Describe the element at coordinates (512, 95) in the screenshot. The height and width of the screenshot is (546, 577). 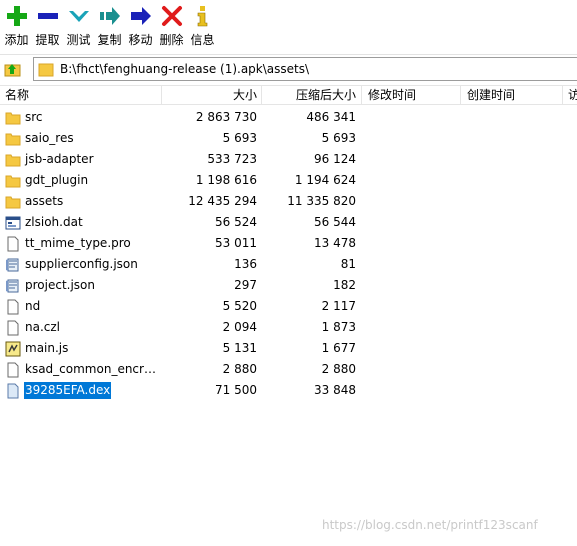
I see `column-created-header: 创建时间` at that location.